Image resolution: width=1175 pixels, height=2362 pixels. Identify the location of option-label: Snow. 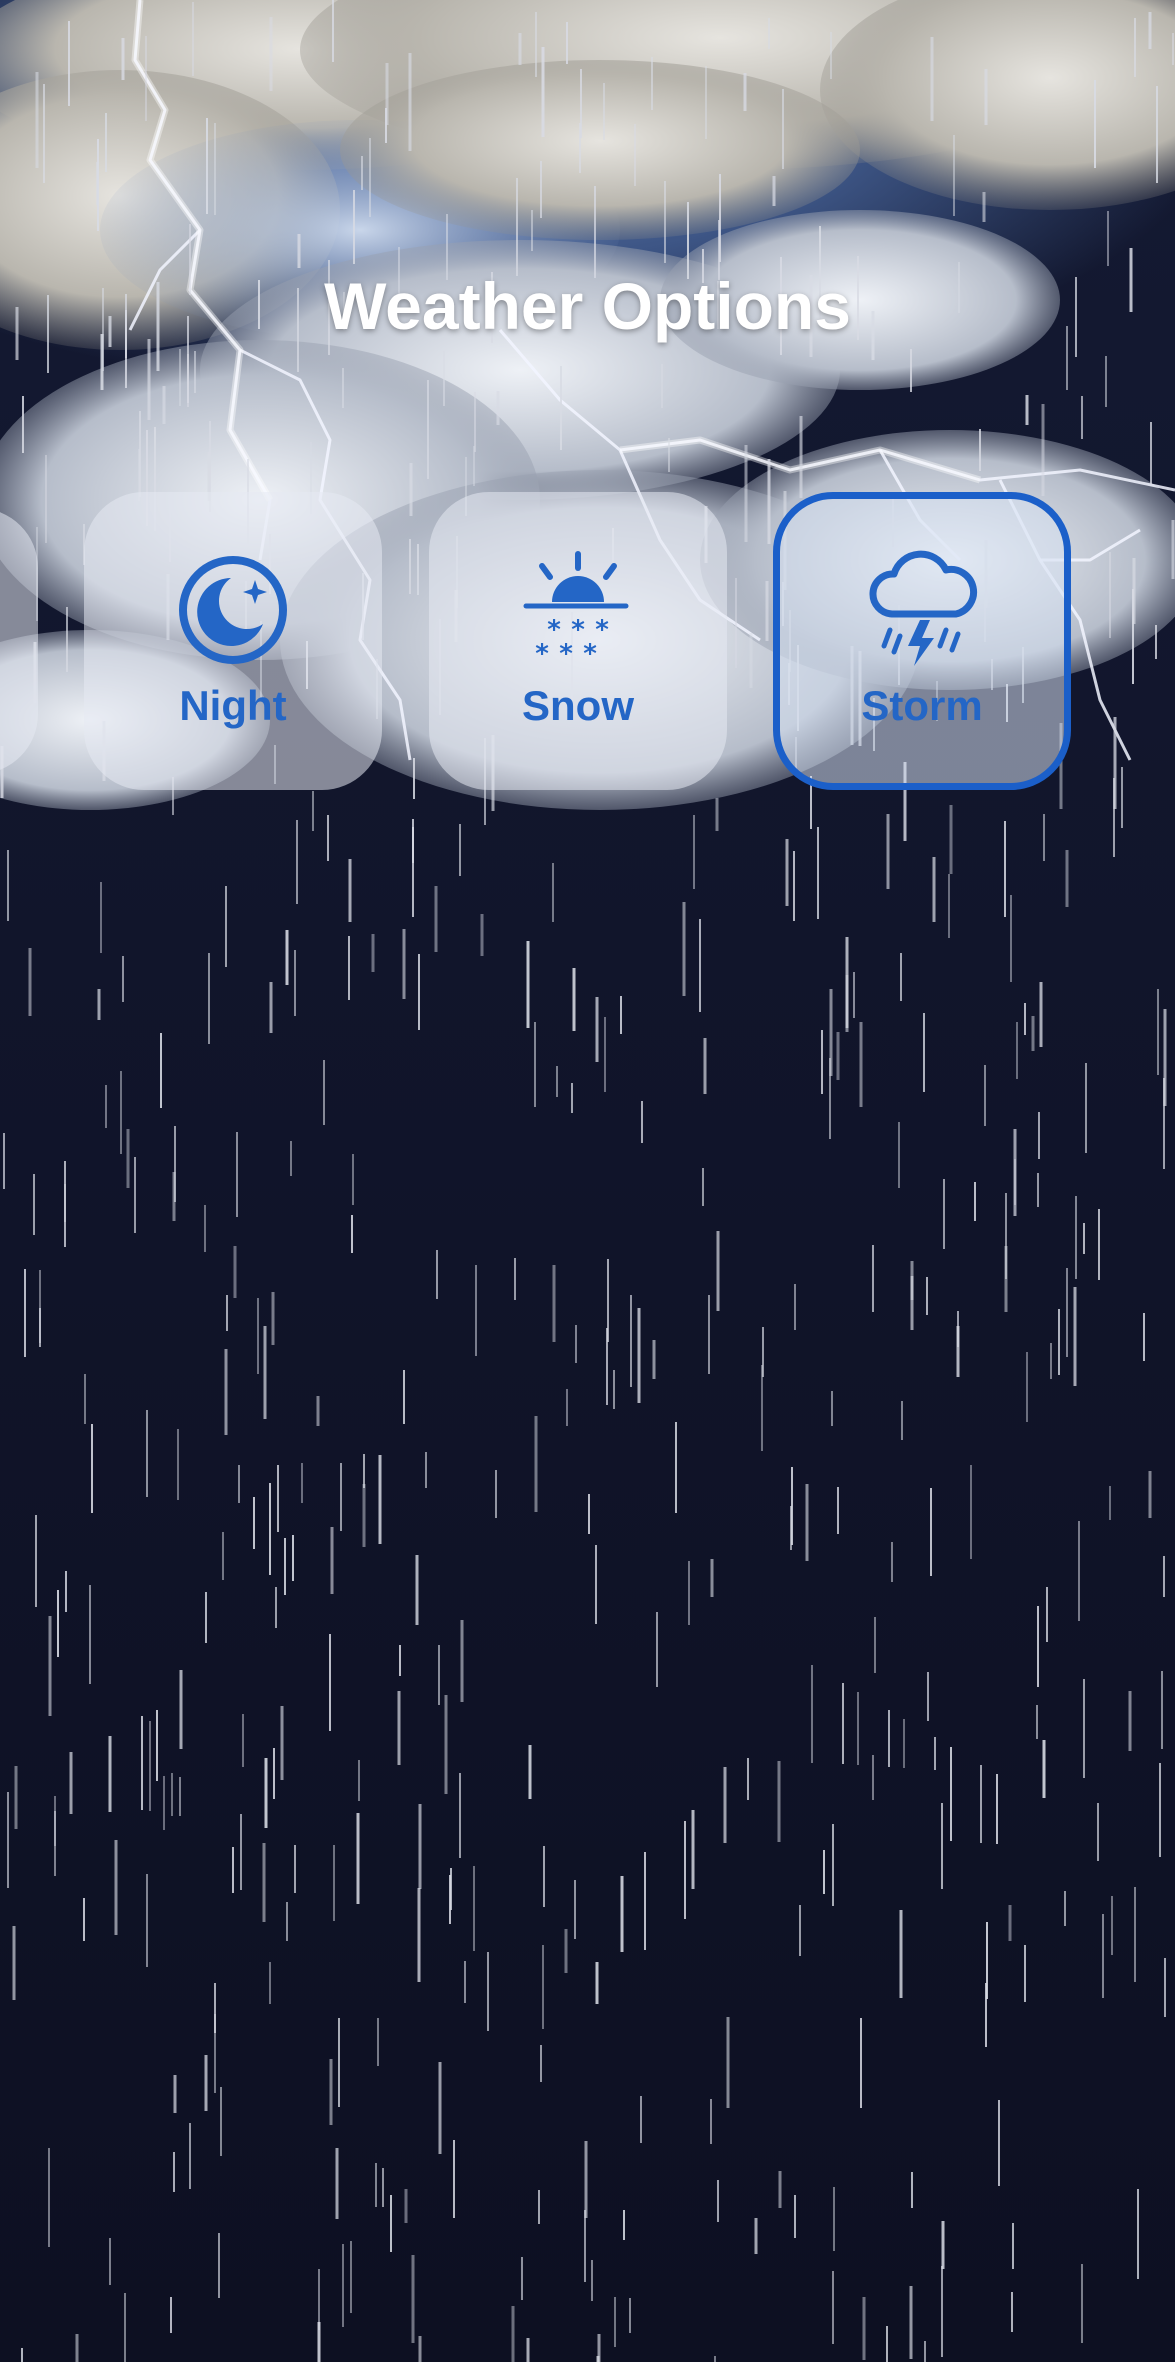
(578, 705).